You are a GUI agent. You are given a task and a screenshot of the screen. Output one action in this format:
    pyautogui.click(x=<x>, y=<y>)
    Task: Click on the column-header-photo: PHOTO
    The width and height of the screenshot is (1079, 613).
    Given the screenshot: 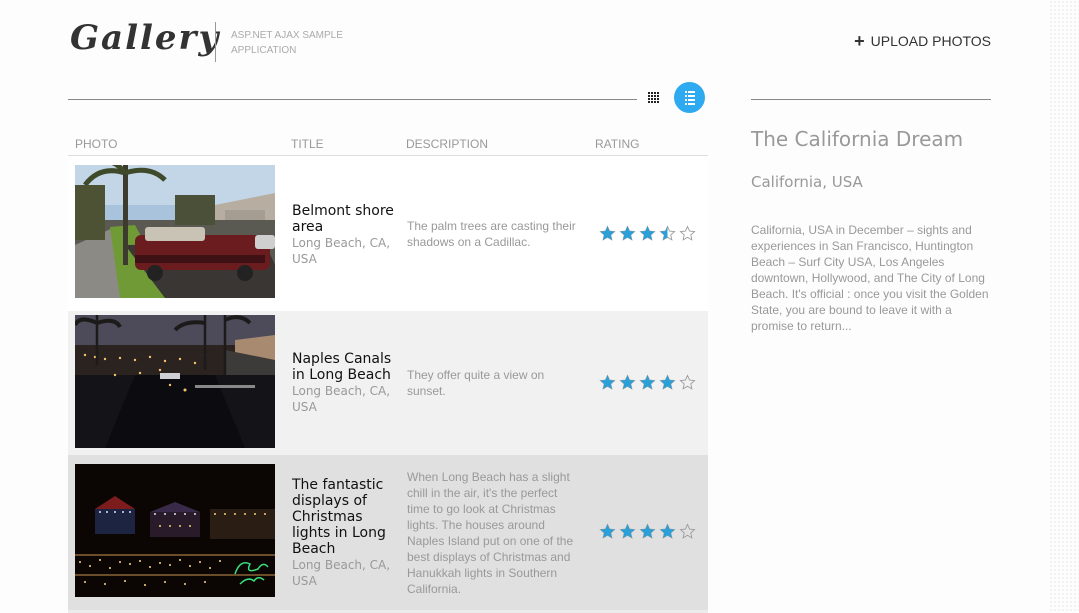 What is the action you would take?
    pyautogui.click(x=96, y=144)
    